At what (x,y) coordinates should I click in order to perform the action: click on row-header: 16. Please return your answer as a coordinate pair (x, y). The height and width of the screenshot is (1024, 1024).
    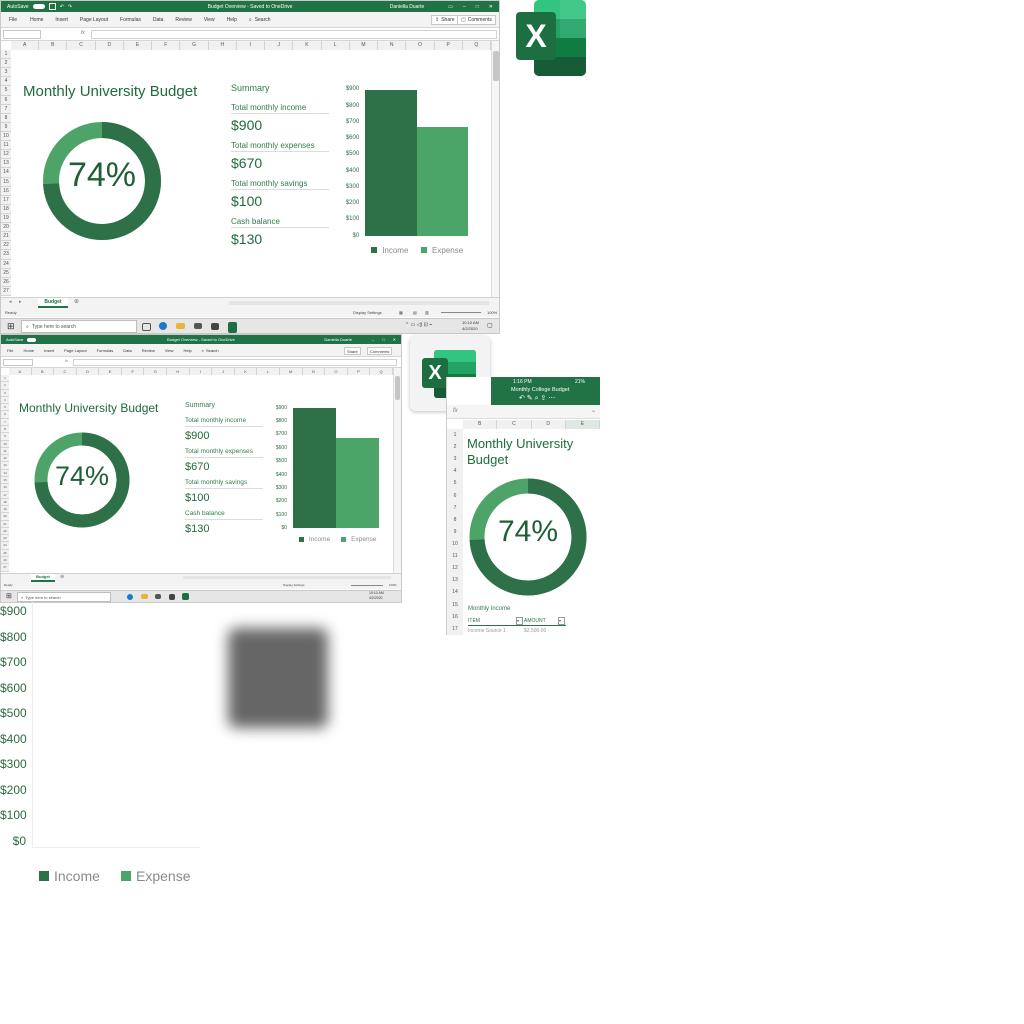
    Looking at the image, I should click on (5, 488).